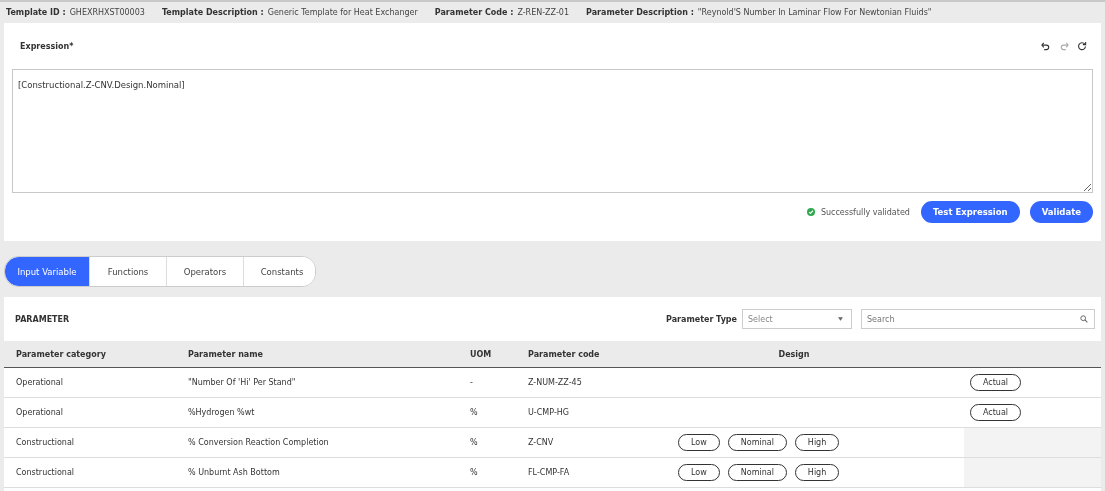 This screenshot has width=1105, height=491. What do you see at coordinates (47, 271) in the screenshot?
I see `tab: Input Variable` at bounding box center [47, 271].